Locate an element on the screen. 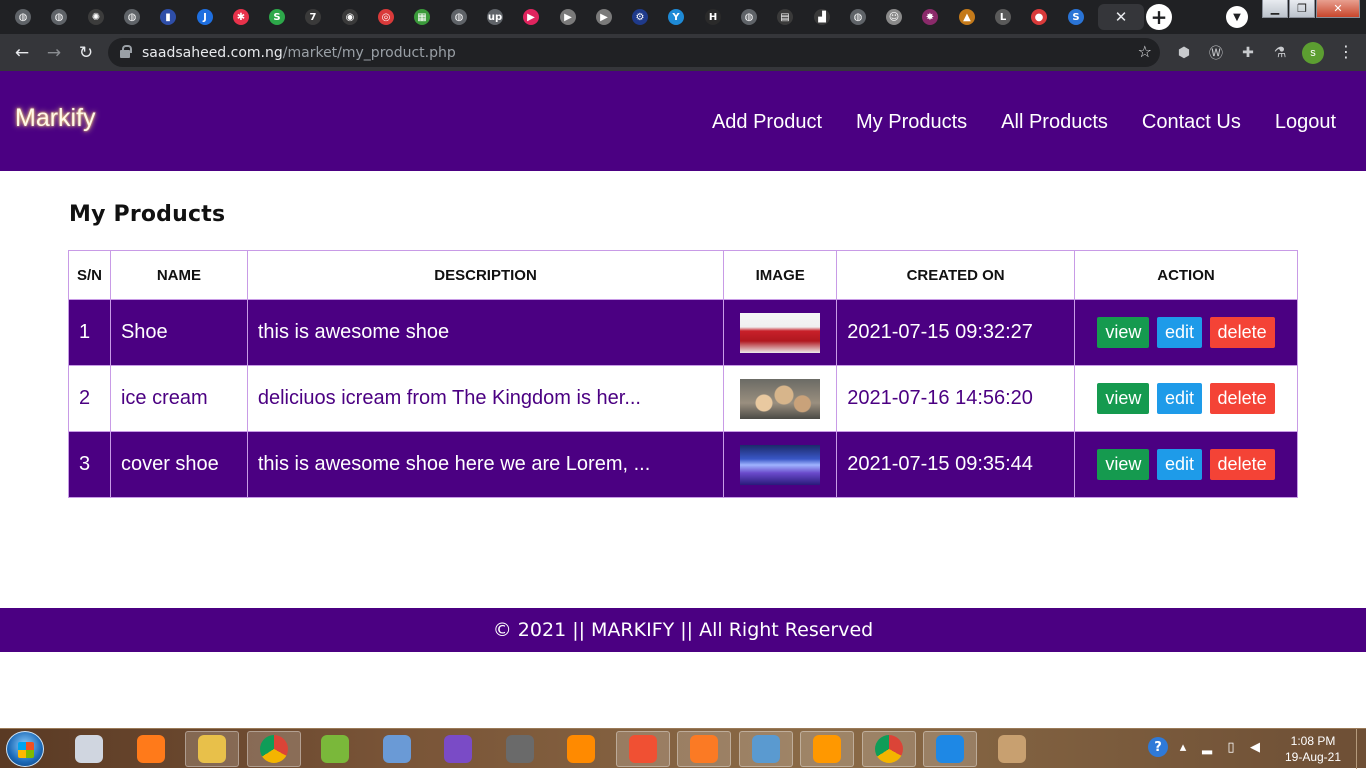 This screenshot has width=1366, height=769. start-button is located at coordinates (25, 749).